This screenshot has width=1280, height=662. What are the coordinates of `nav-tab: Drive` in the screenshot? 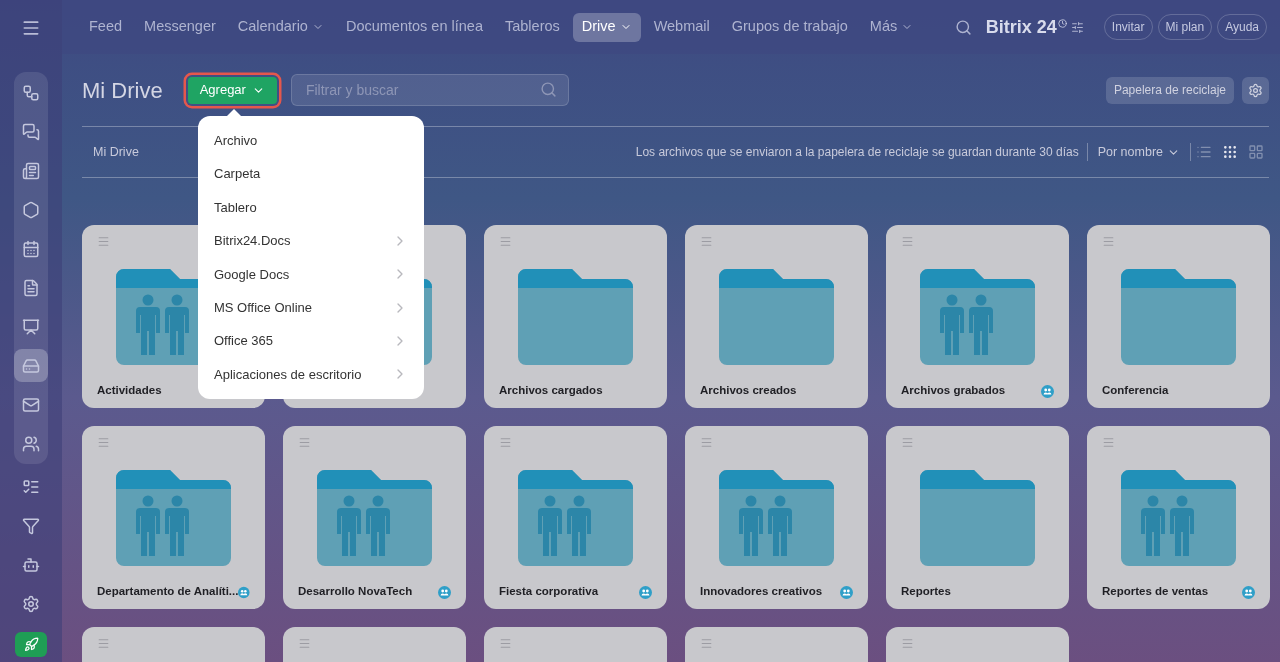 It's located at (606, 27).